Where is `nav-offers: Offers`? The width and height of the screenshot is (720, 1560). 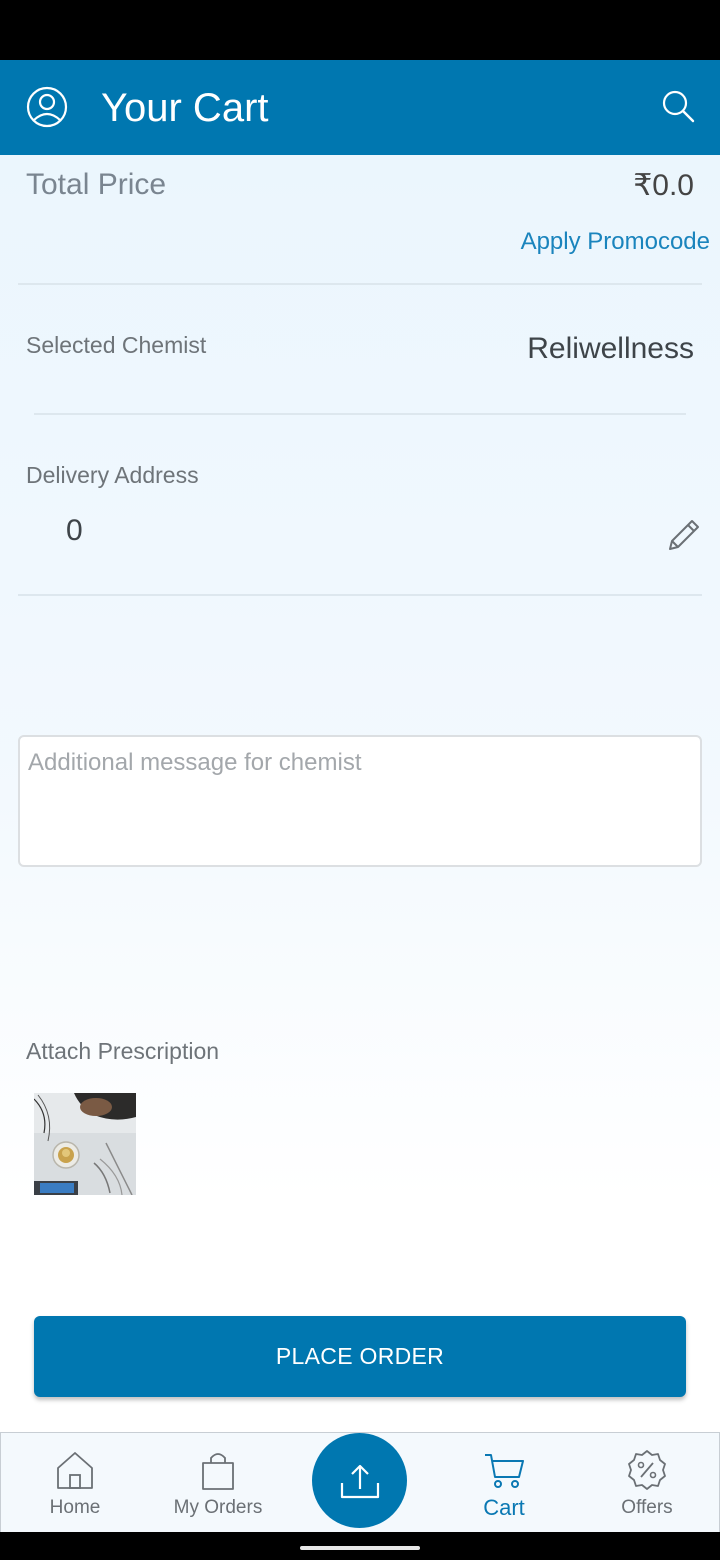 nav-offers: Offers is located at coordinates (647, 1483).